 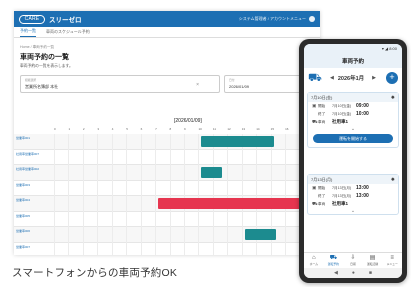 What do you see at coordinates (334, 260) in the screenshot?
I see `nav-reservation: ⛟ 運転予約` at bounding box center [334, 260].